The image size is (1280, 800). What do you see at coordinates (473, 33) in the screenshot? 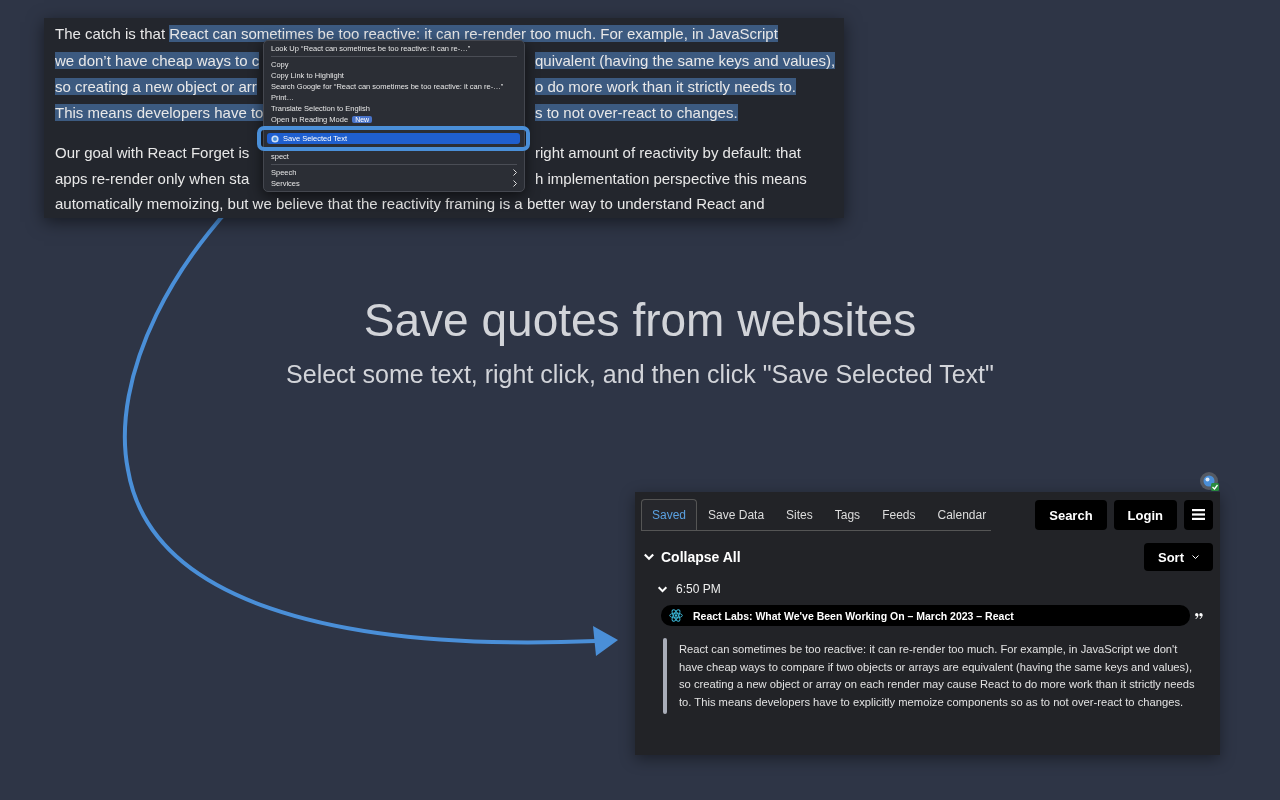
I see `article-text: React can sometimes be too reactive: it can re-render too much. For example, in JavaScript` at bounding box center [473, 33].